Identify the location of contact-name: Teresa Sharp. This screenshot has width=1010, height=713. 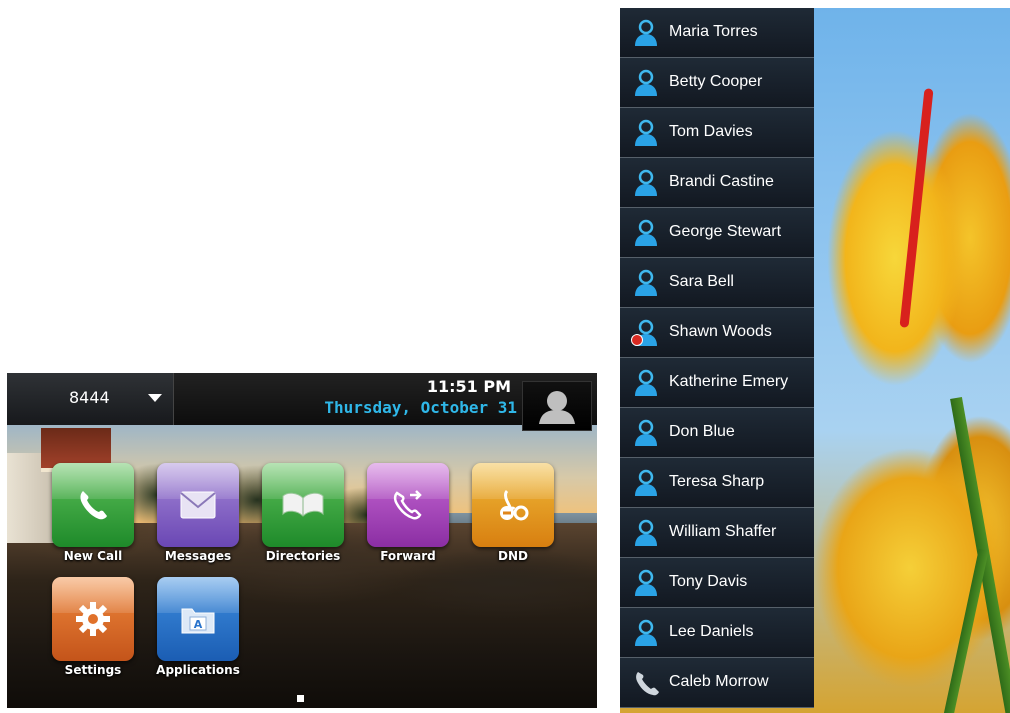
(717, 481).